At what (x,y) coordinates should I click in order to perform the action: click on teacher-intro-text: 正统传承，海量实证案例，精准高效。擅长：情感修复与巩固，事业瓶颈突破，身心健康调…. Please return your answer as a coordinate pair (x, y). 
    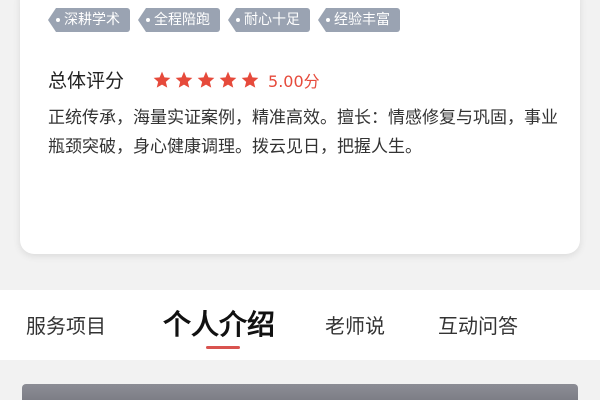
    Looking at the image, I should click on (303, 132).